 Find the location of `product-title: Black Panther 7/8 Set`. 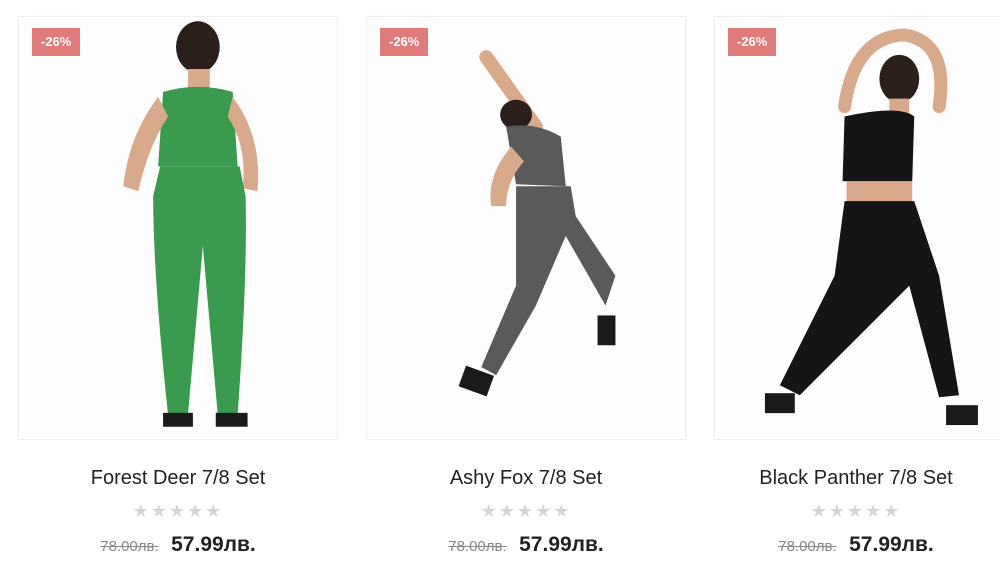

product-title: Black Panther 7/8 Set is located at coordinates (848, 478).